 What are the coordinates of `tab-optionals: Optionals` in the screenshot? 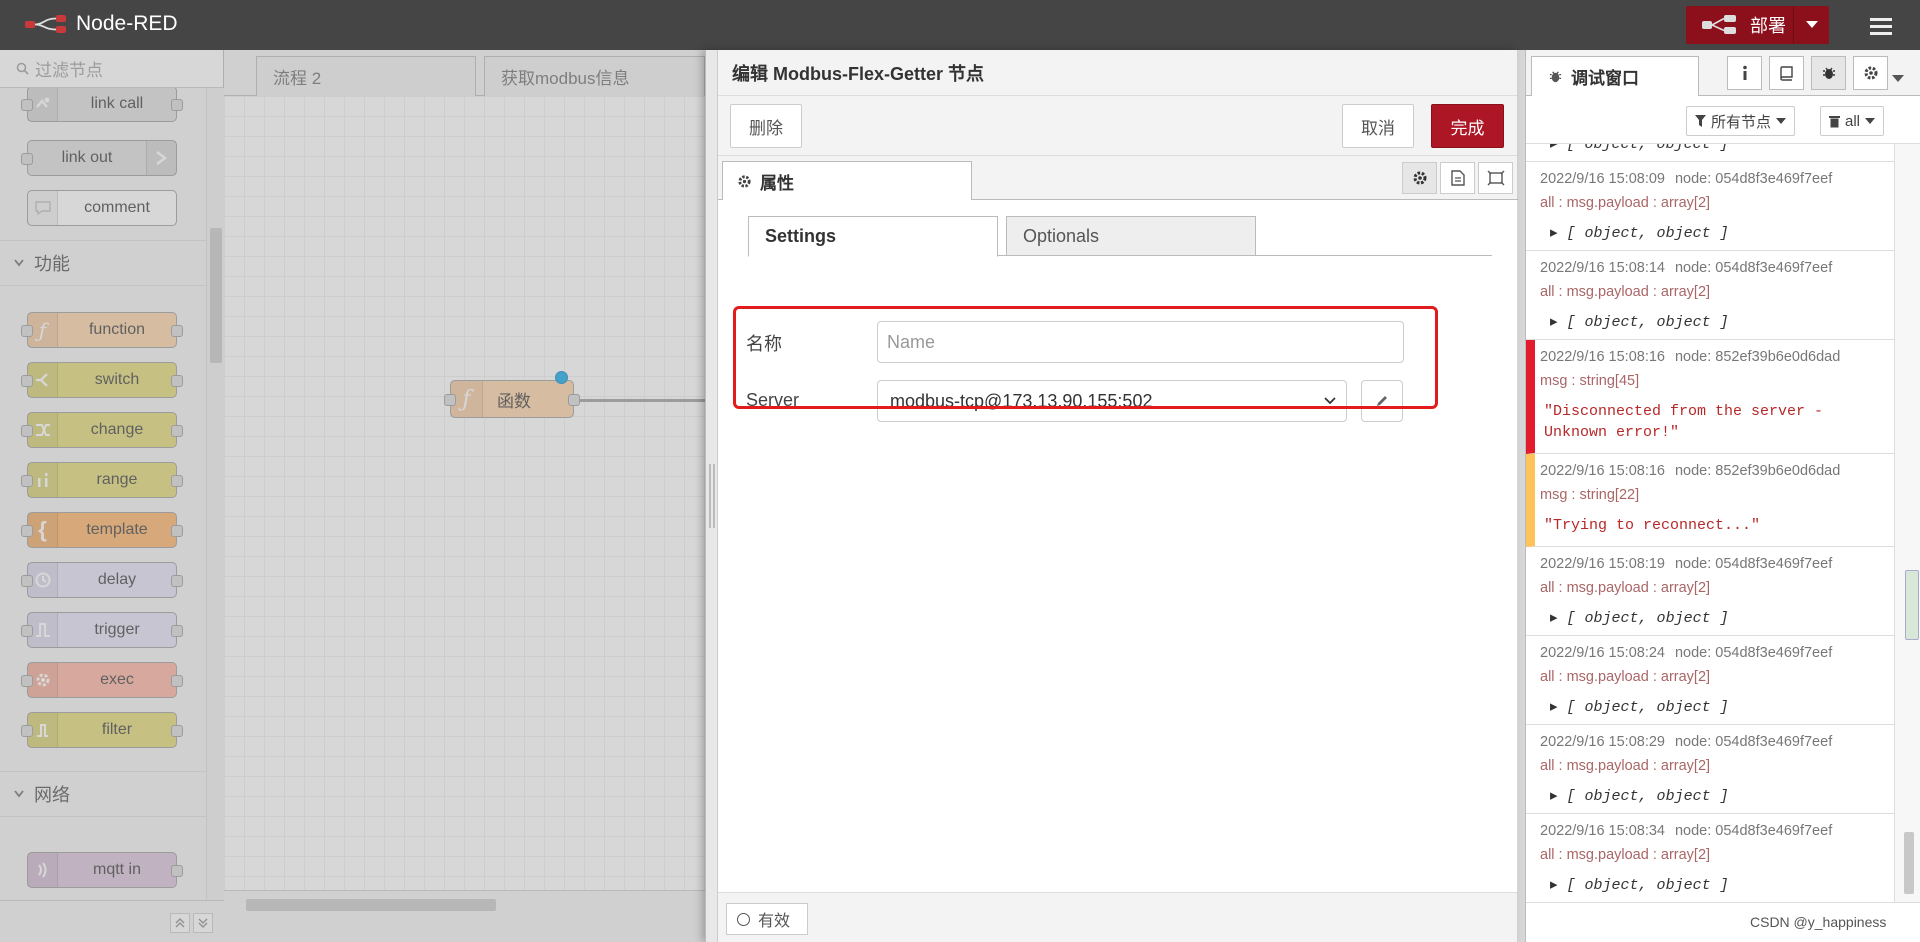 It's located at (1131, 236).